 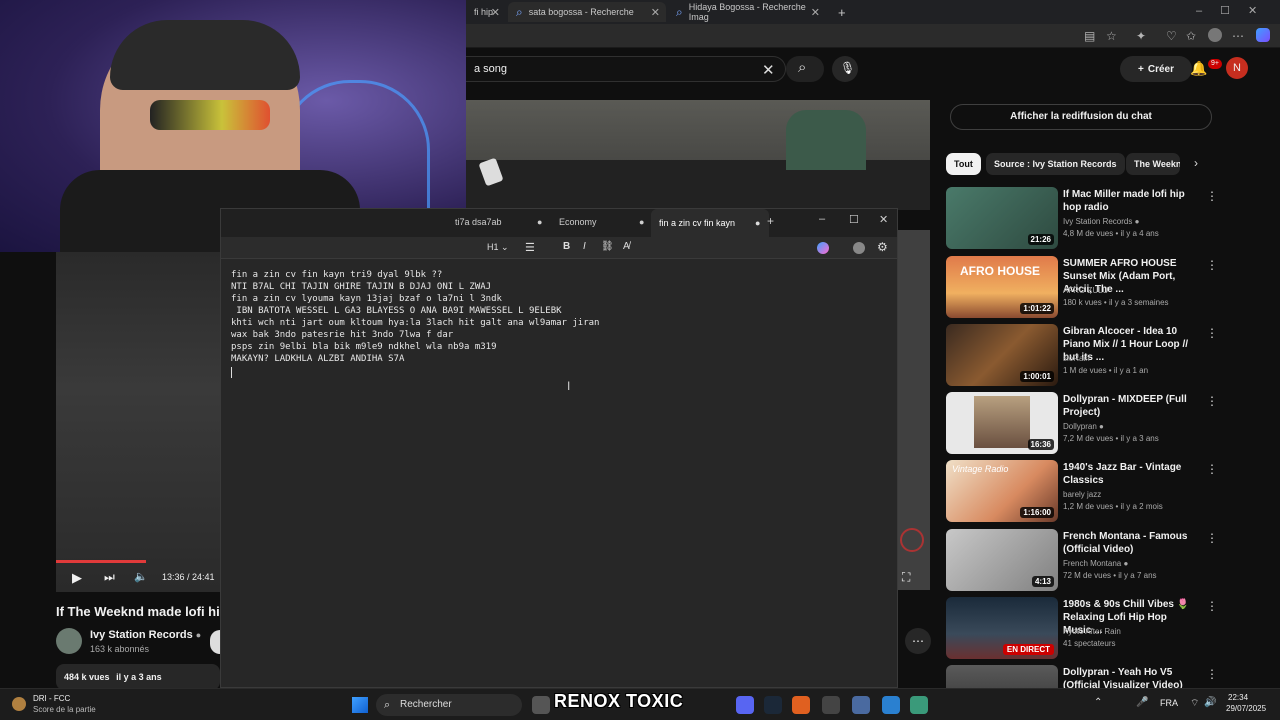 What do you see at coordinates (486, 12) in the screenshot?
I see `browser-tab-1: fi hip ✕` at bounding box center [486, 12].